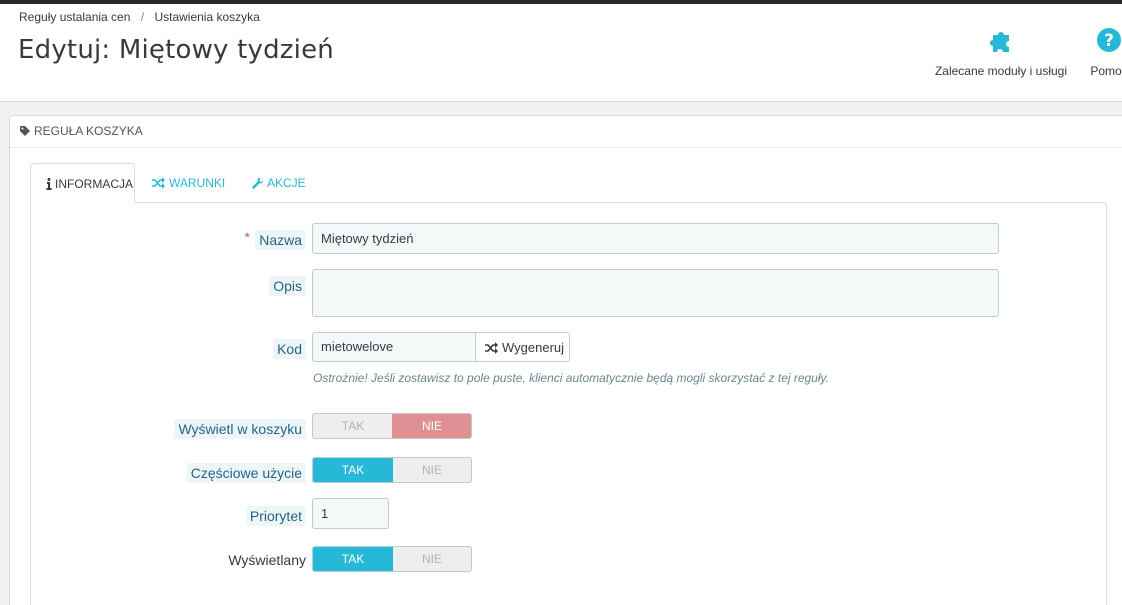  I want to click on code-input: mietowelove, so click(394, 347).